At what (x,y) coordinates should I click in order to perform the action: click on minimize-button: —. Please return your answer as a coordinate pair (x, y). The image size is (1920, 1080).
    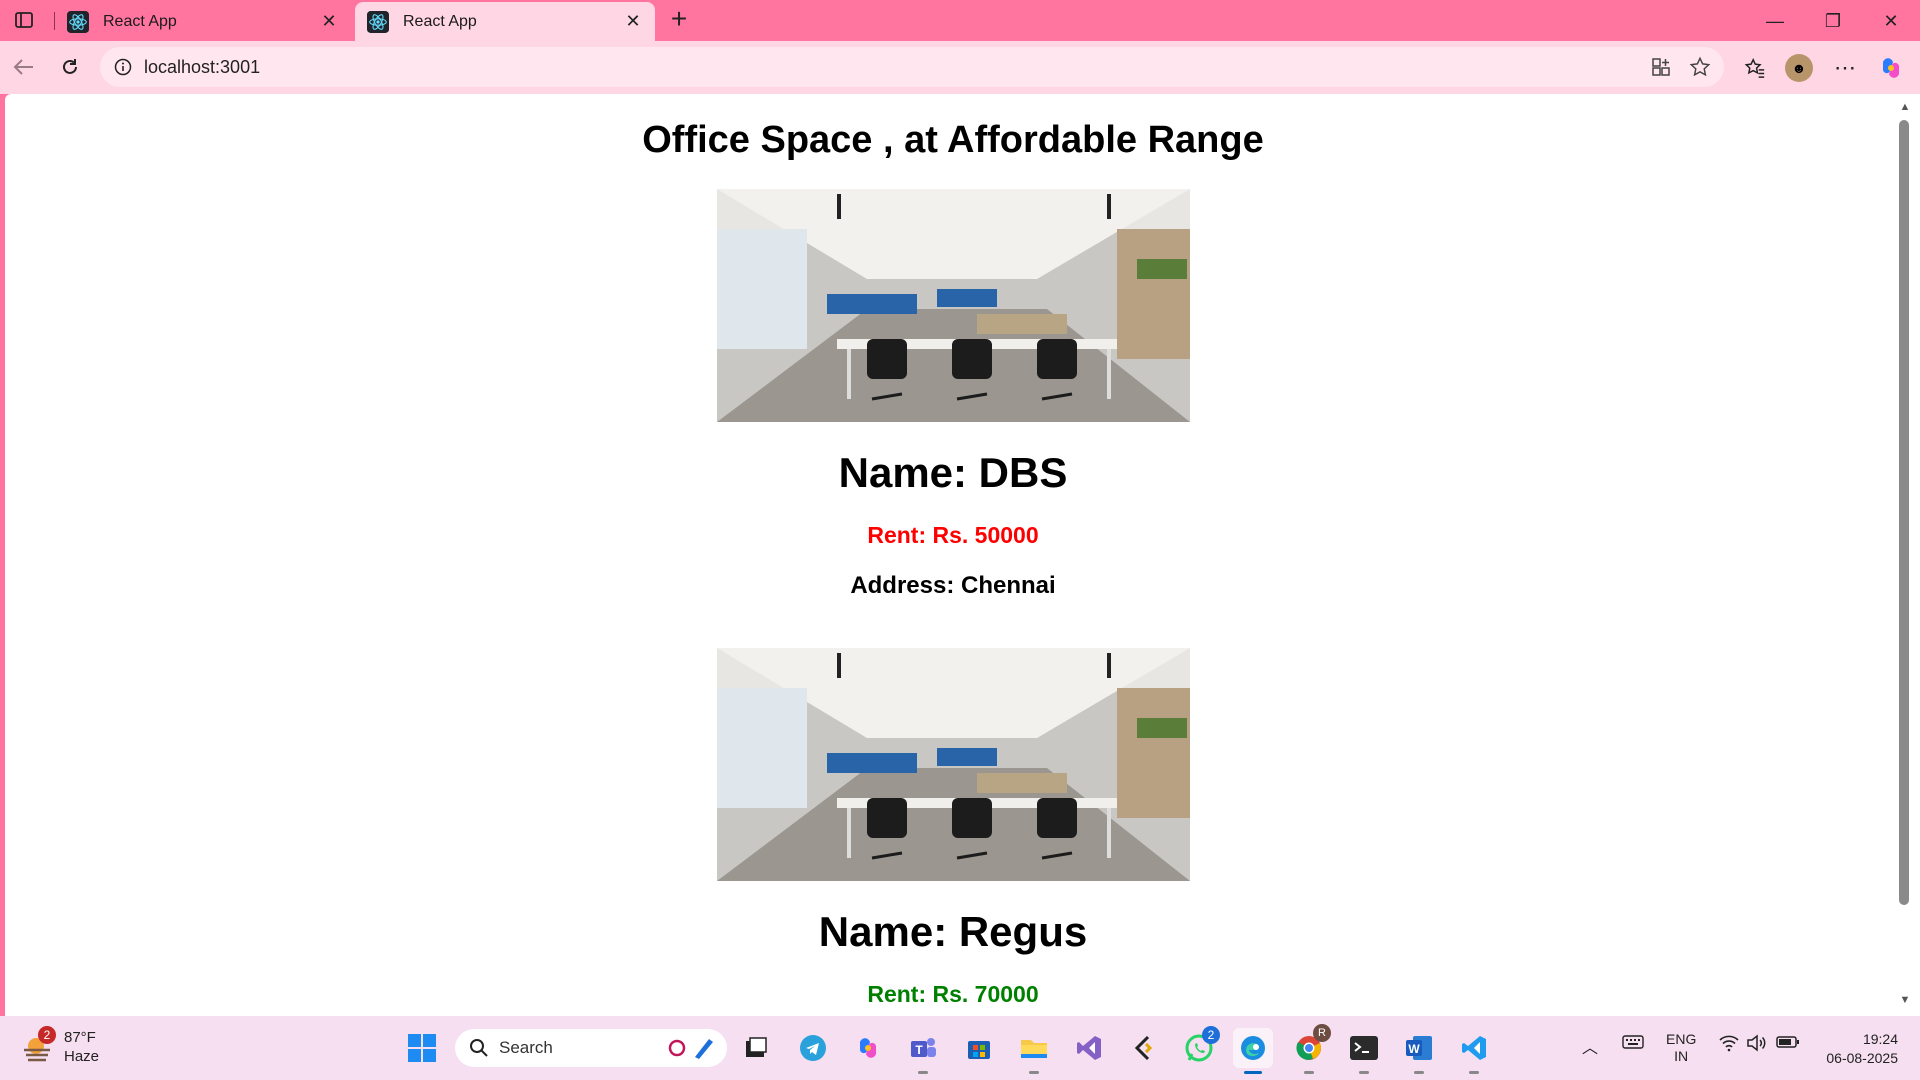
    Looking at the image, I should click on (1775, 21).